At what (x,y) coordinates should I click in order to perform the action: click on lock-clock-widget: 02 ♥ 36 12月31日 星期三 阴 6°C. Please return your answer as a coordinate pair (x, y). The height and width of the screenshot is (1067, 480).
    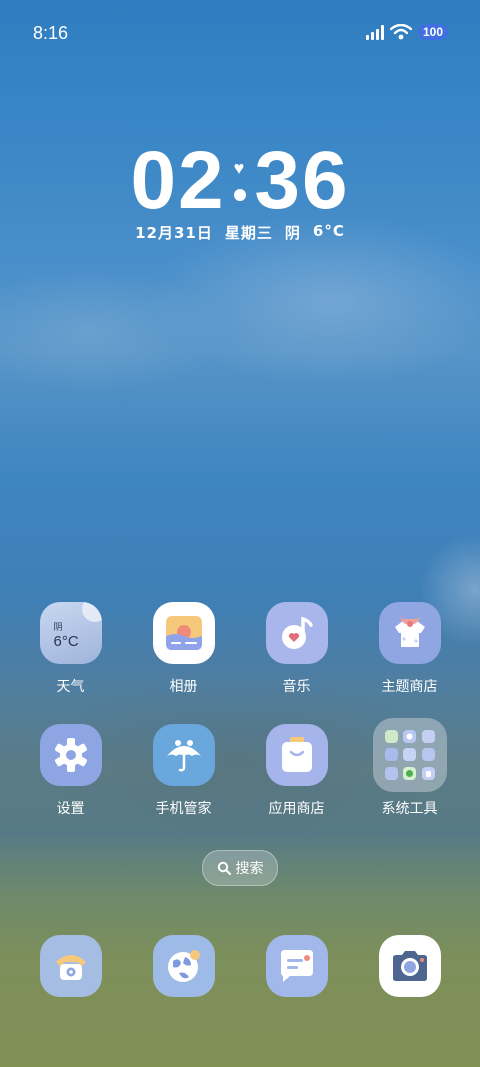
    Looking at the image, I should click on (240, 191).